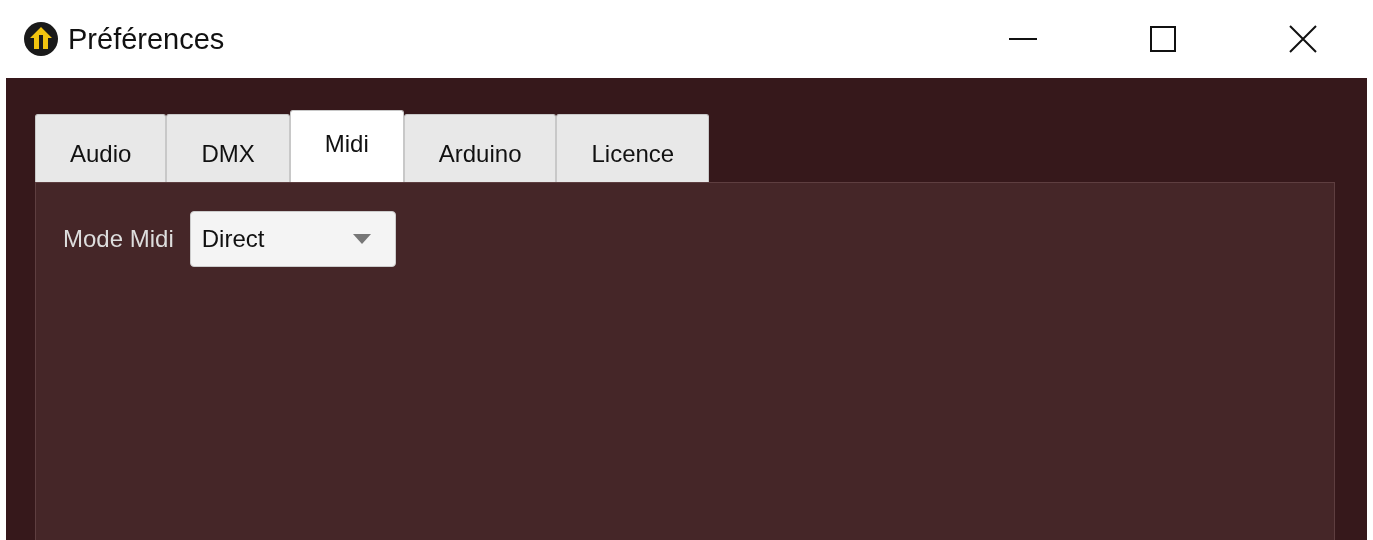  Describe the element at coordinates (633, 148) in the screenshot. I see `tab: Licence` at that location.